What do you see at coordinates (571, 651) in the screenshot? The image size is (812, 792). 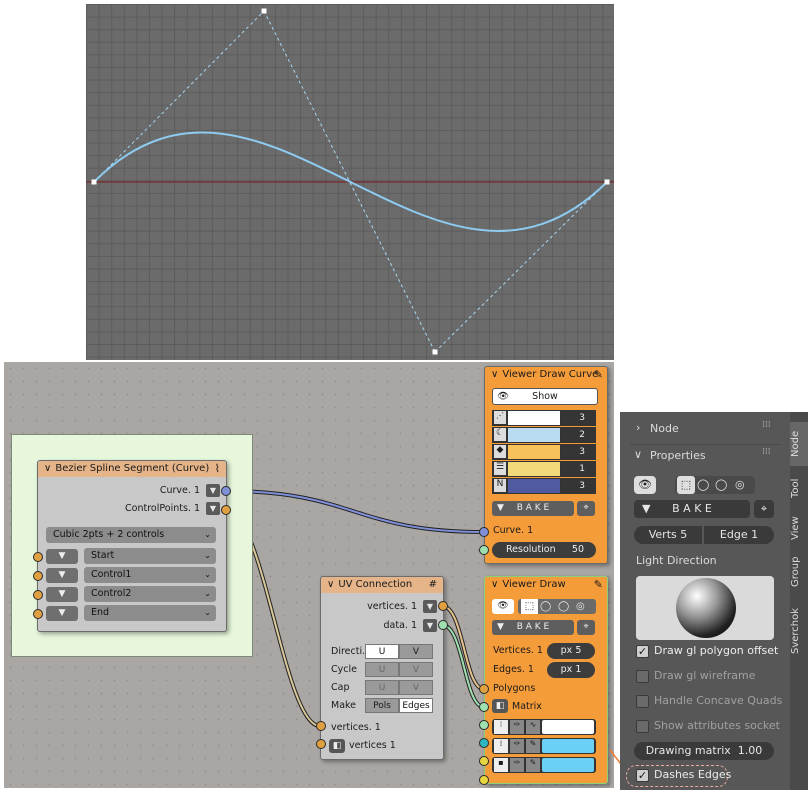 I see `vertex-px-field: px 5` at bounding box center [571, 651].